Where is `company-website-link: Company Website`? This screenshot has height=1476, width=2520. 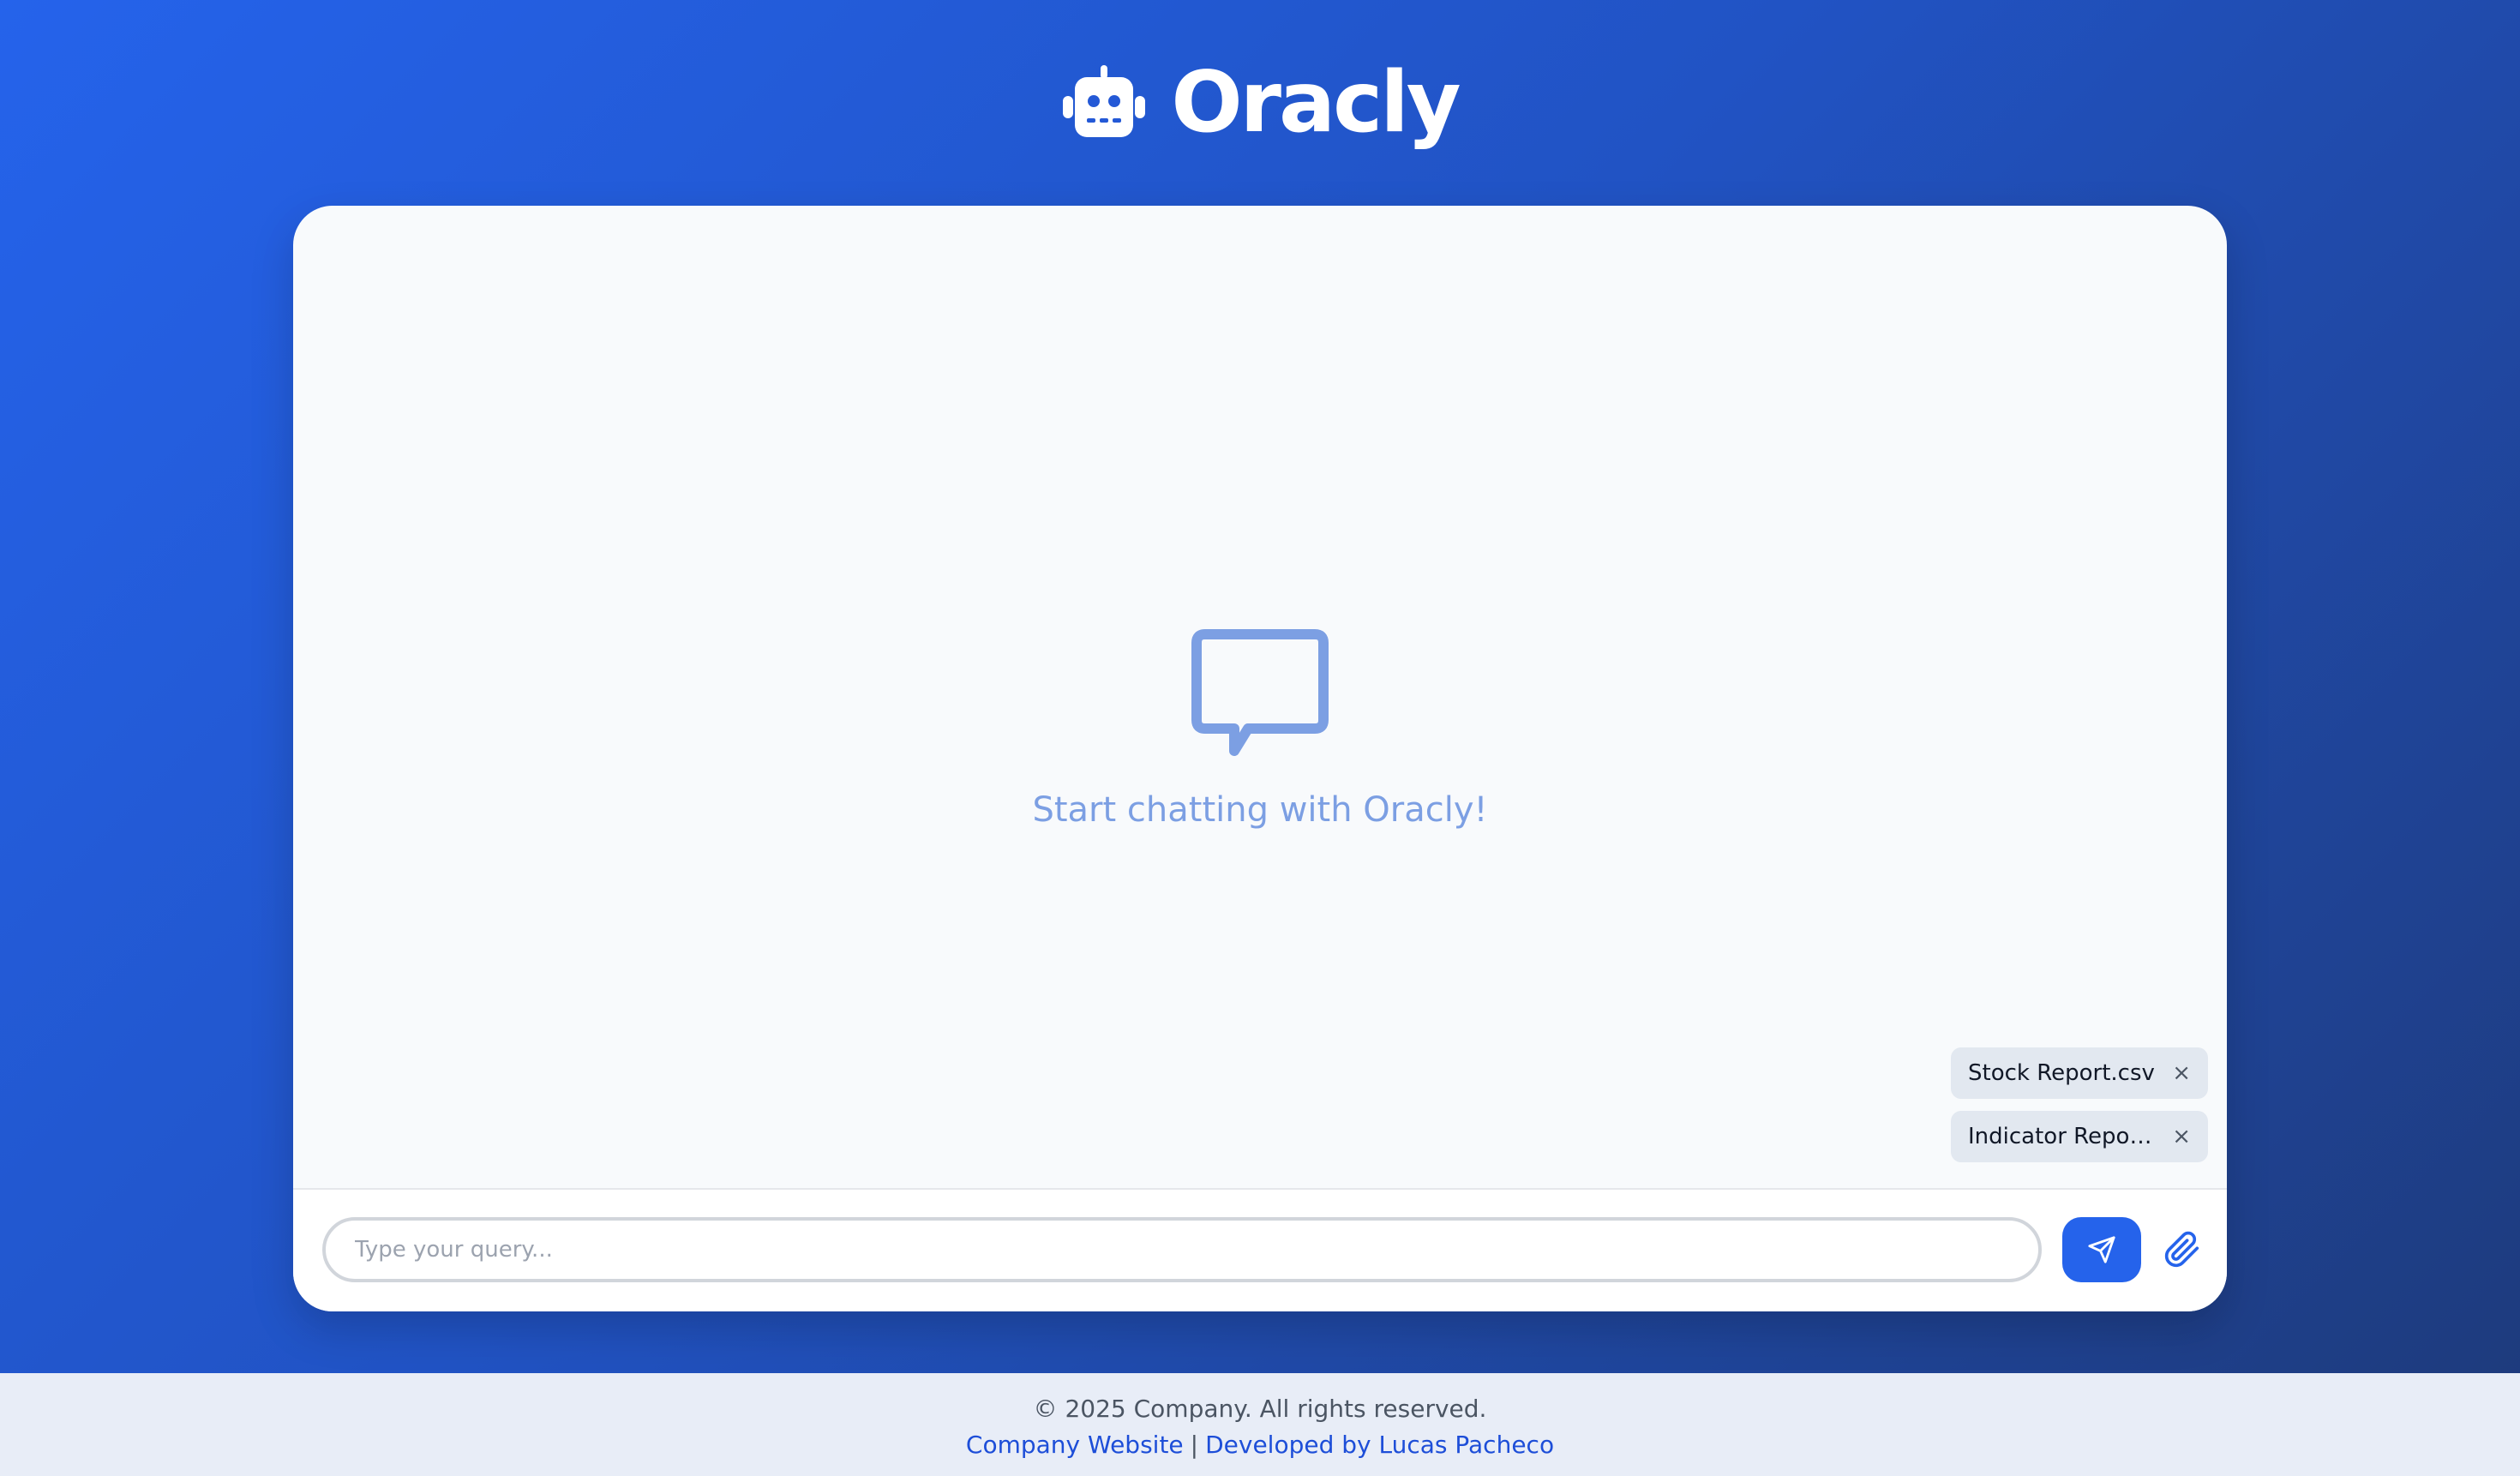
company-website-link: Company Website is located at coordinates (1075, 1445).